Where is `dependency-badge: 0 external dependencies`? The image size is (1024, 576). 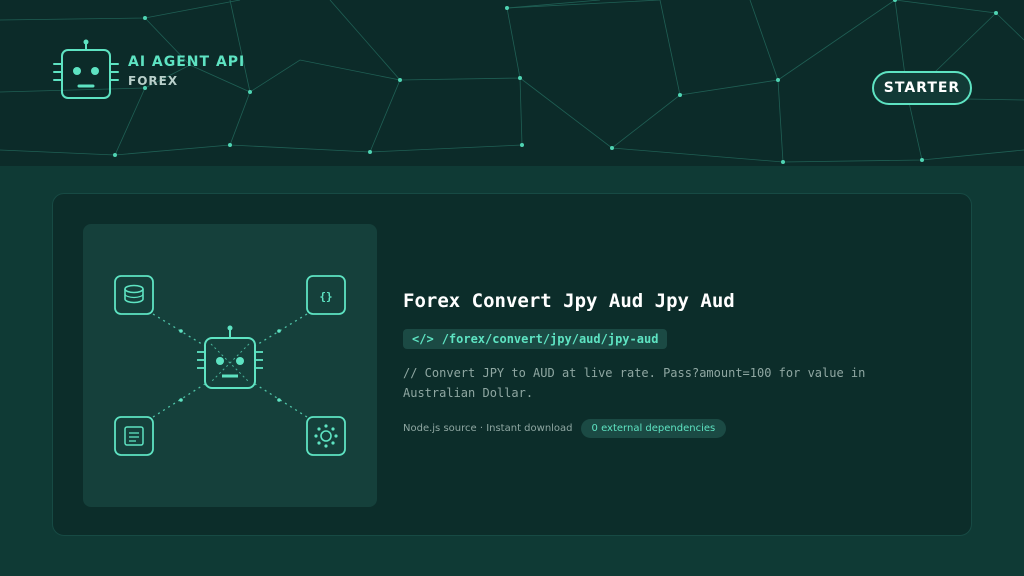 dependency-badge: 0 external dependencies is located at coordinates (653, 428).